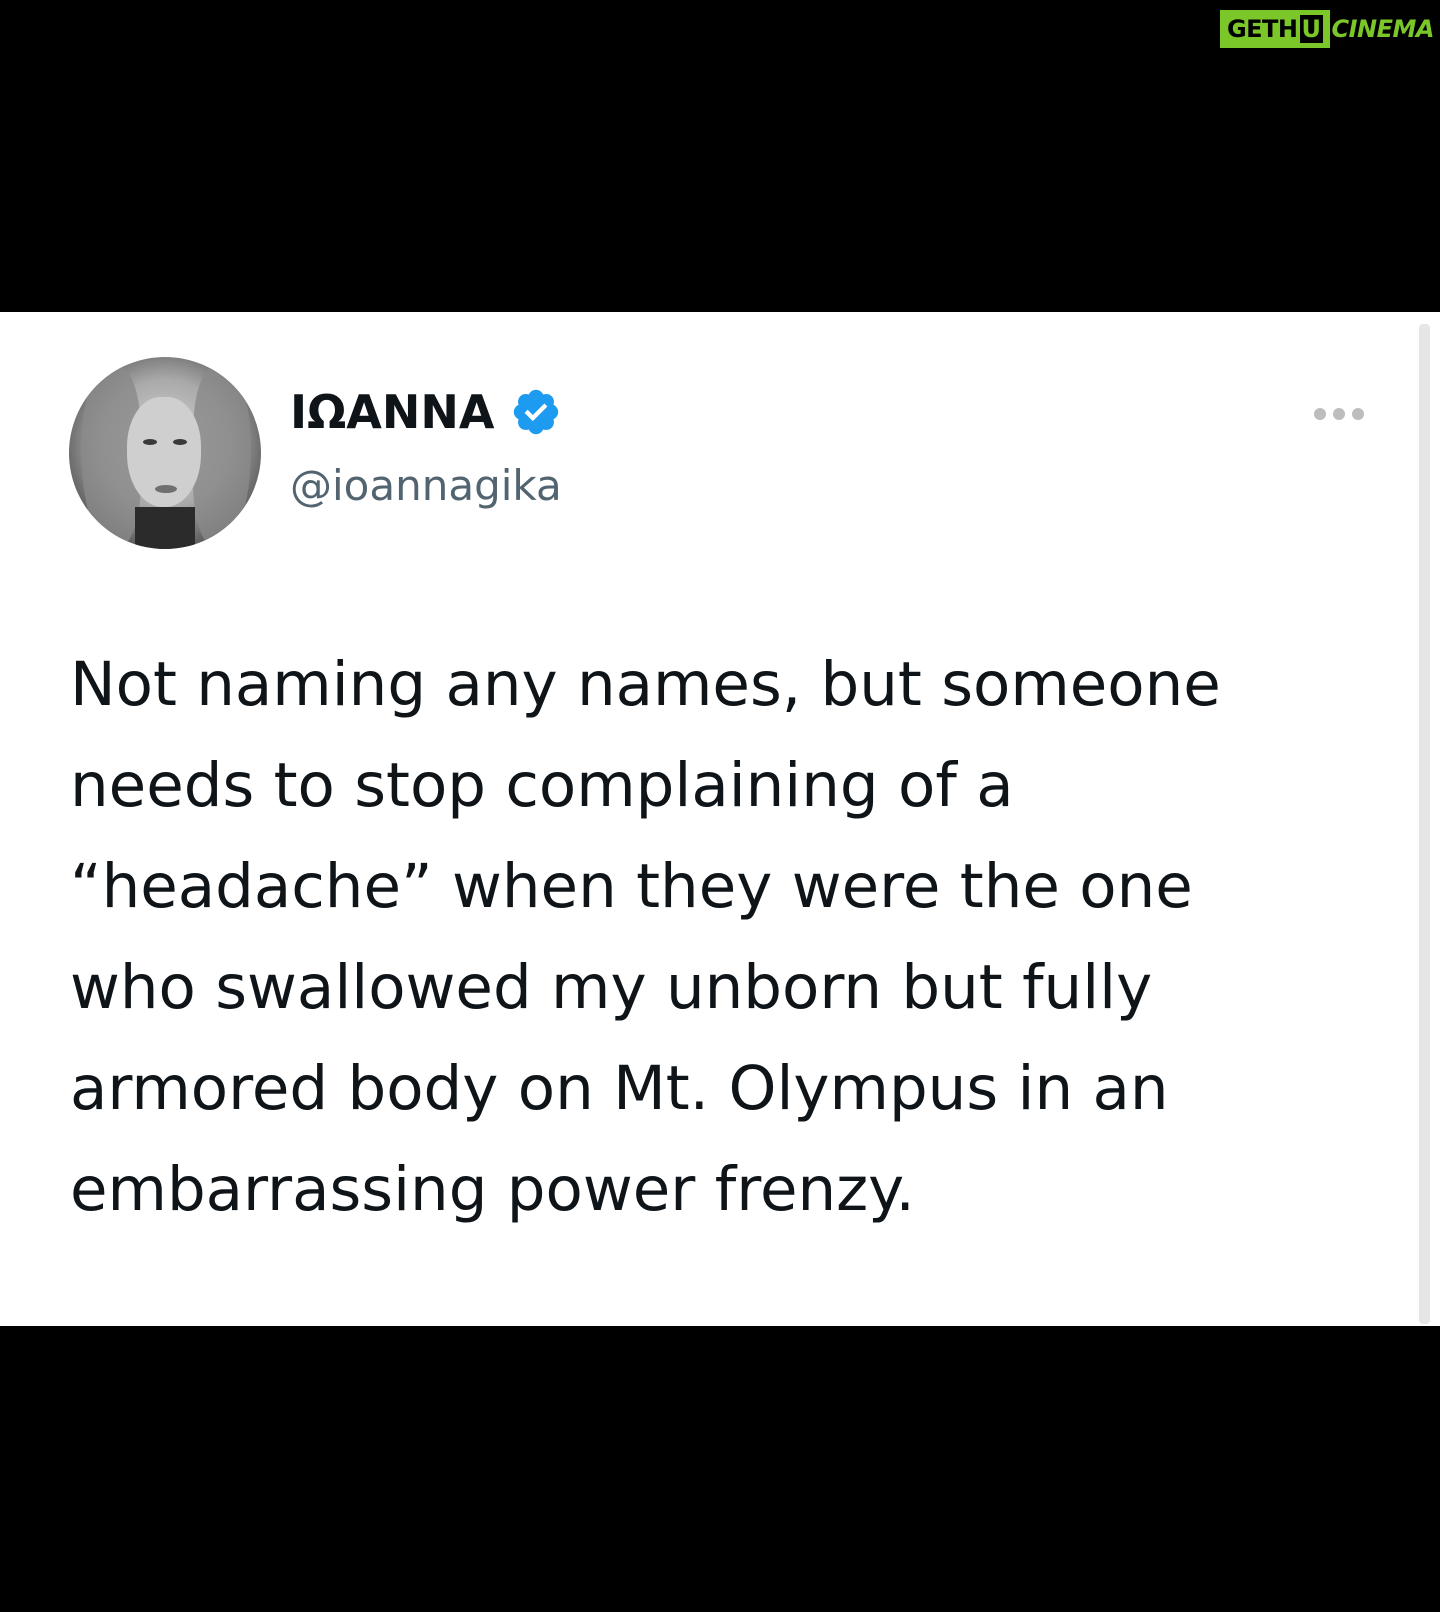 Image resolution: width=1440 pixels, height=1612 pixels. What do you see at coordinates (536, 412) in the screenshot?
I see `verified-badge-icon` at bounding box center [536, 412].